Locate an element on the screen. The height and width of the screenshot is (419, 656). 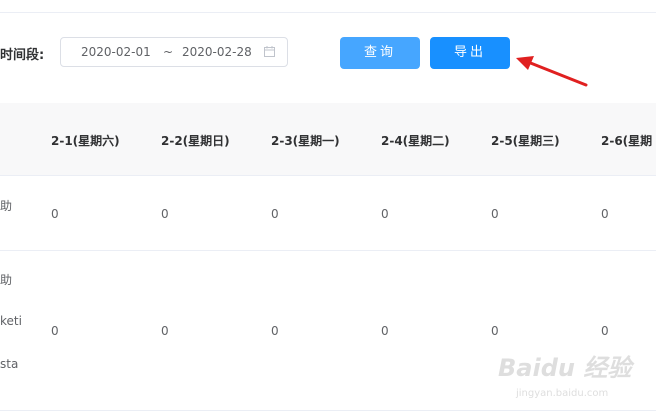
date-start-value: 2020-02-01 is located at coordinates (116, 52).